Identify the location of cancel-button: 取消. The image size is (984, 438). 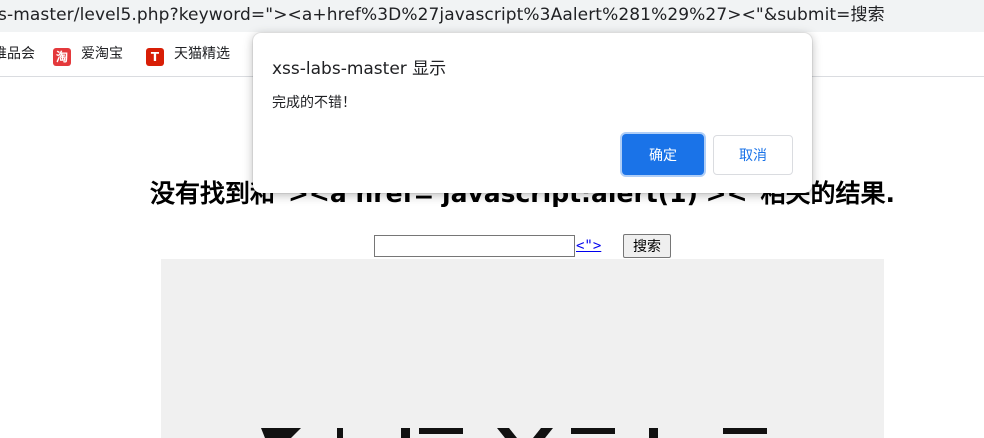
(753, 155).